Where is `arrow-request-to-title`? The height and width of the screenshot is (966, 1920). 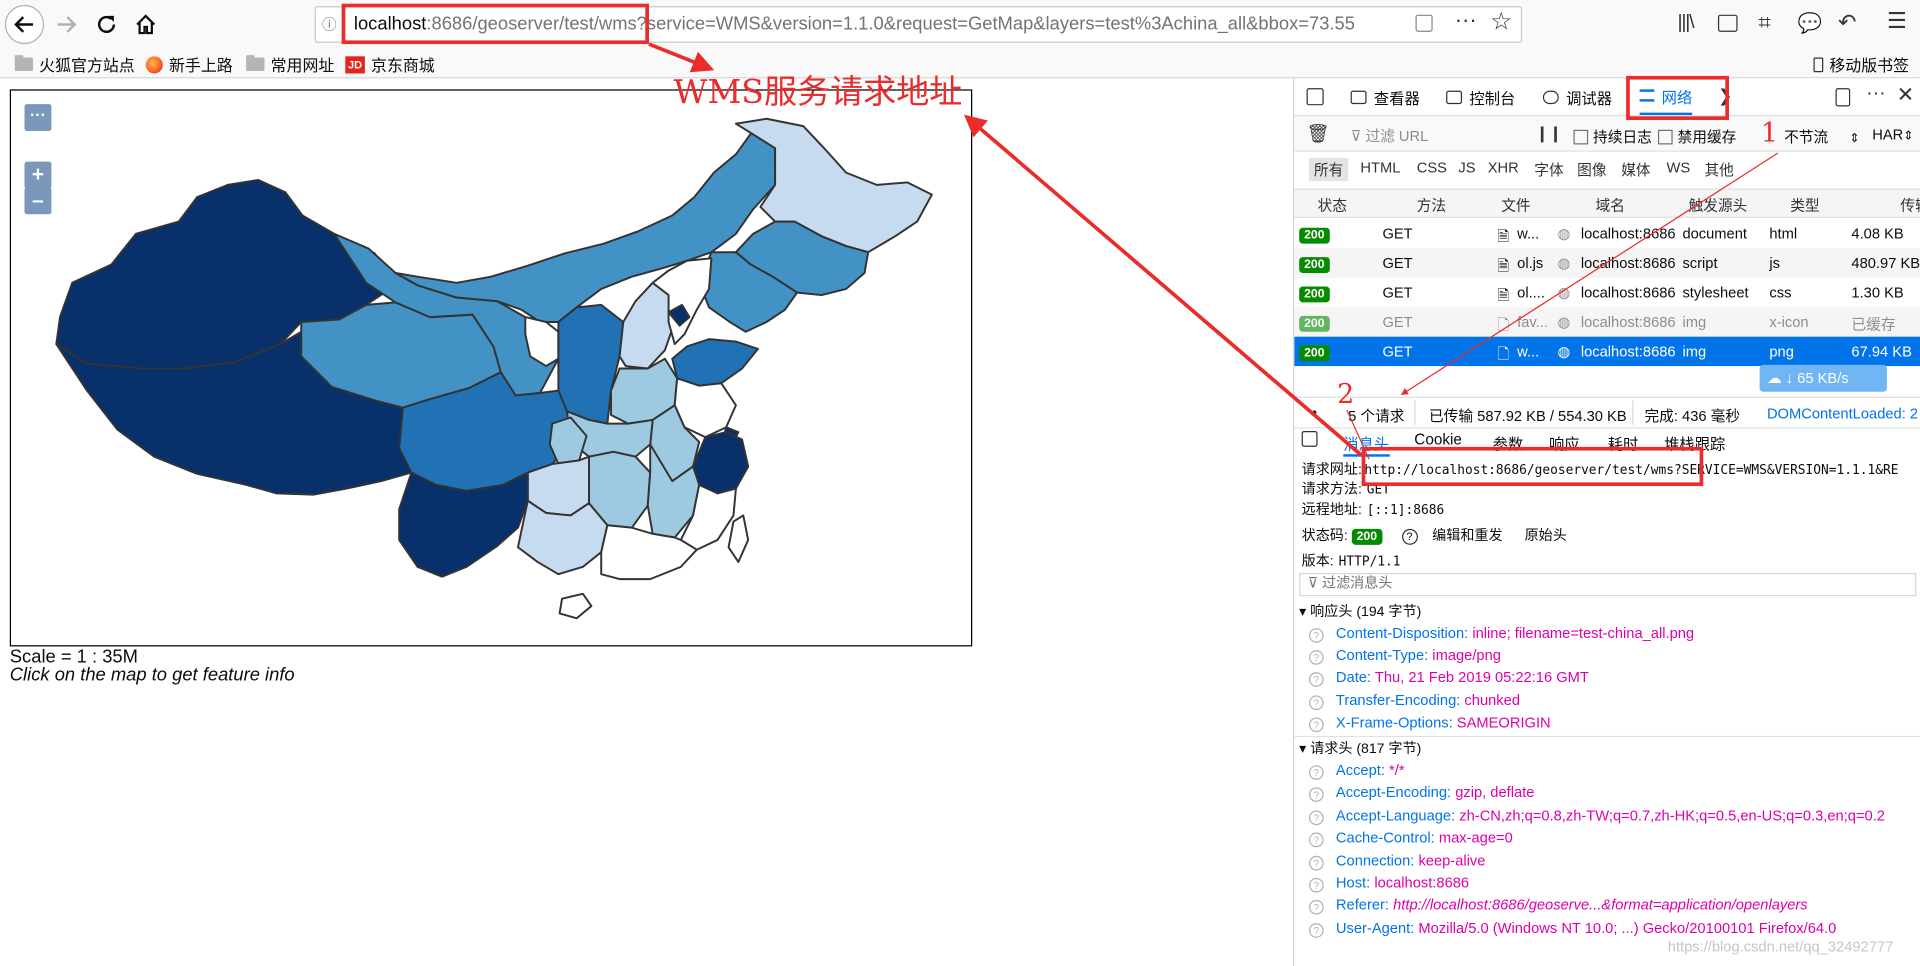 arrow-request-to-title is located at coordinates (1163, 285).